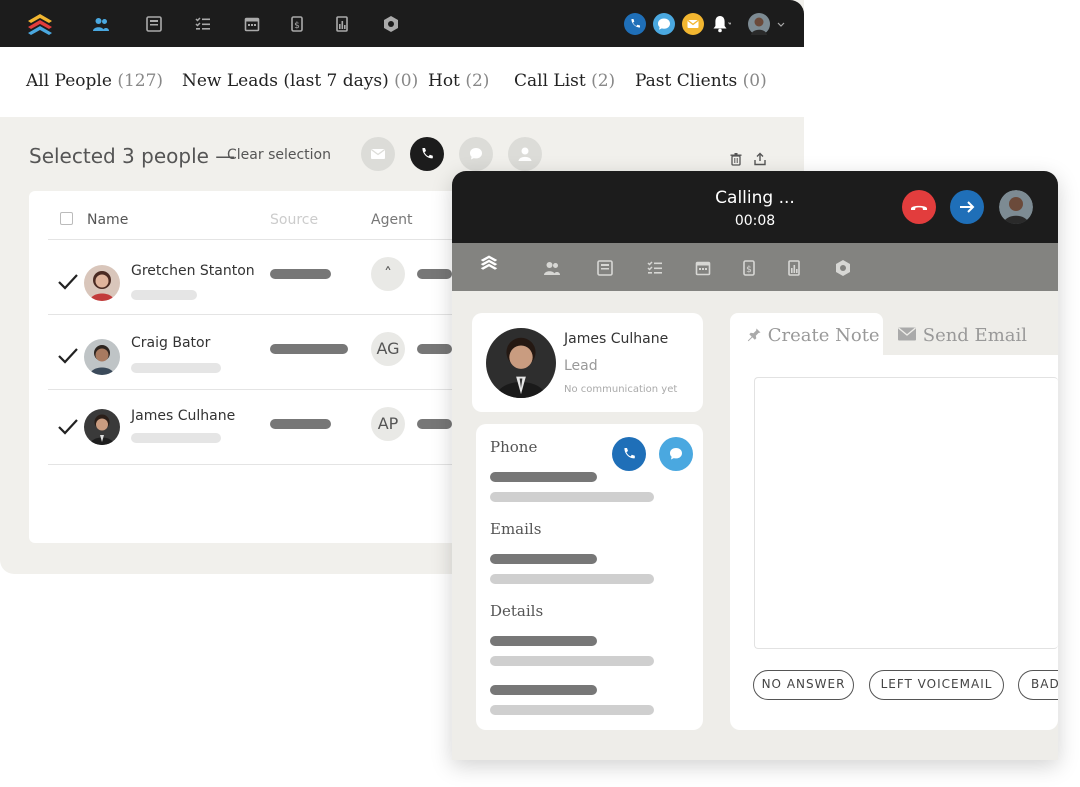  What do you see at coordinates (388, 424) in the screenshot?
I see `agent-badge: AP` at bounding box center [388, 424].